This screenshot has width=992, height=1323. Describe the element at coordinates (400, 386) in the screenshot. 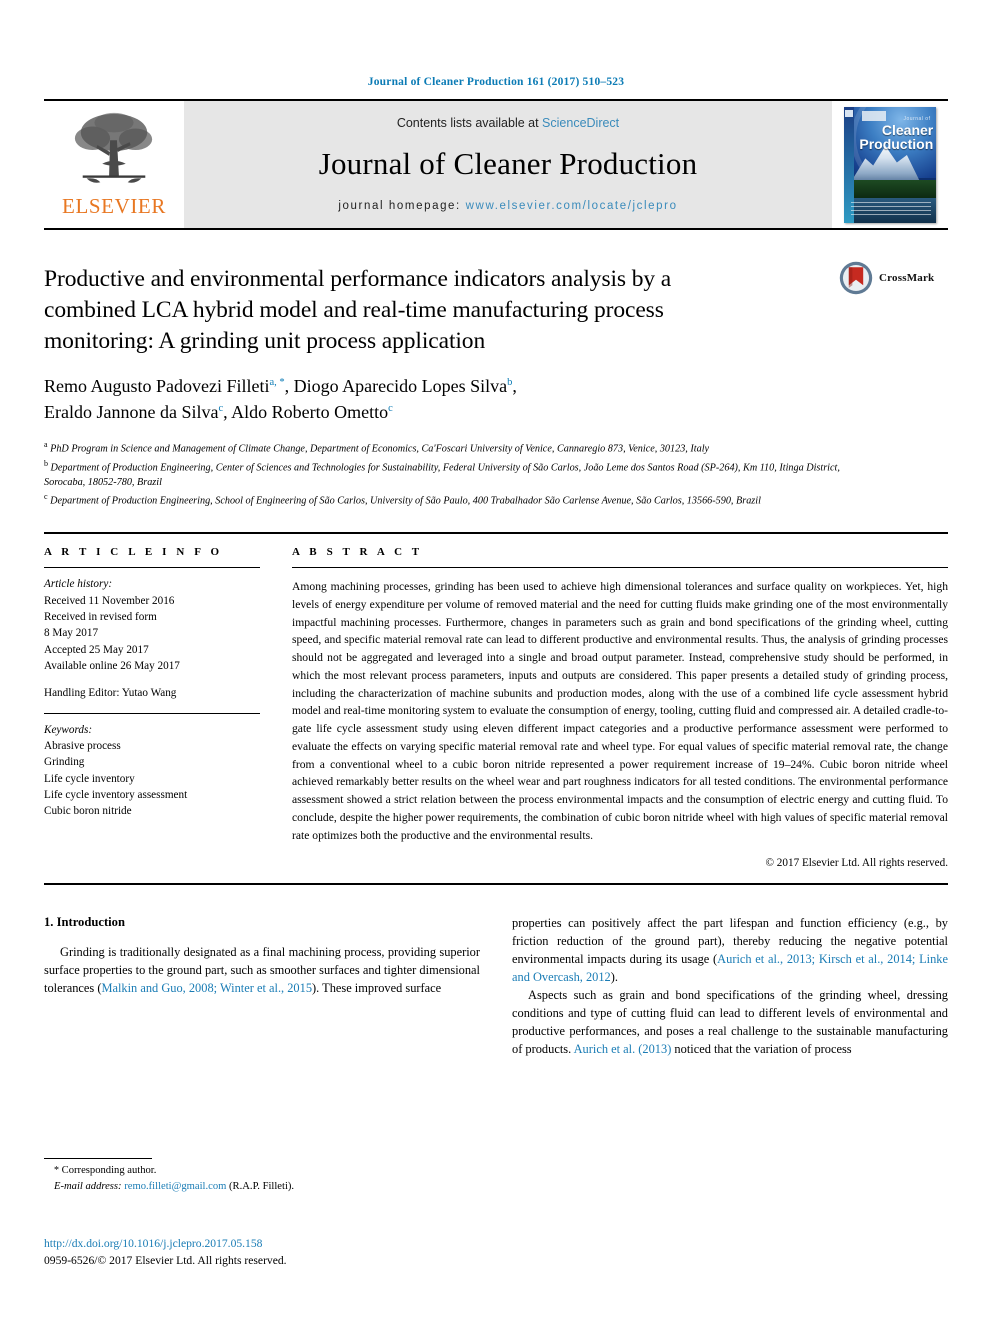

I see `author-name-2: Diogo Aparecido Lopes Silva` at that location.